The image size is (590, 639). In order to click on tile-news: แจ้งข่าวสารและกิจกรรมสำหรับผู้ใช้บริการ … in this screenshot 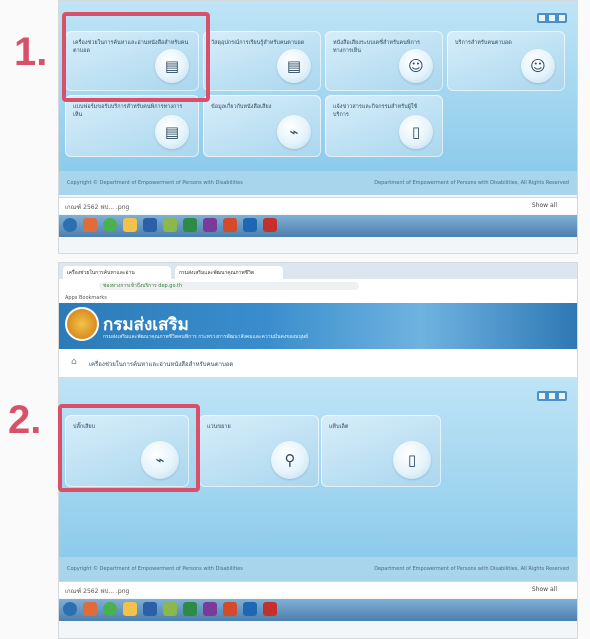, I will do `click(384, 126)`.